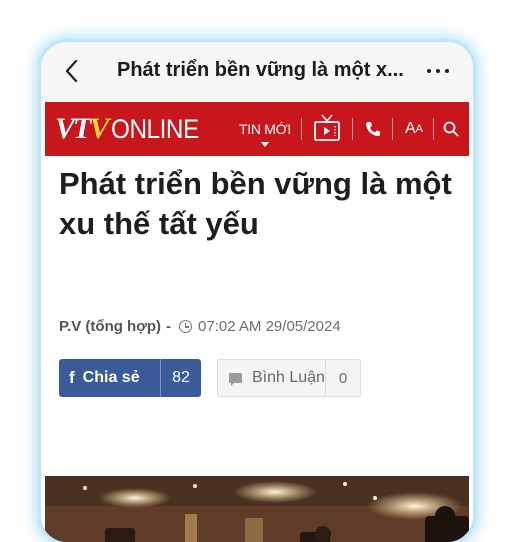 Image resolution: width=514 pixels, height=542 pixels. I want to click on clock-icon, so click(186, 326).